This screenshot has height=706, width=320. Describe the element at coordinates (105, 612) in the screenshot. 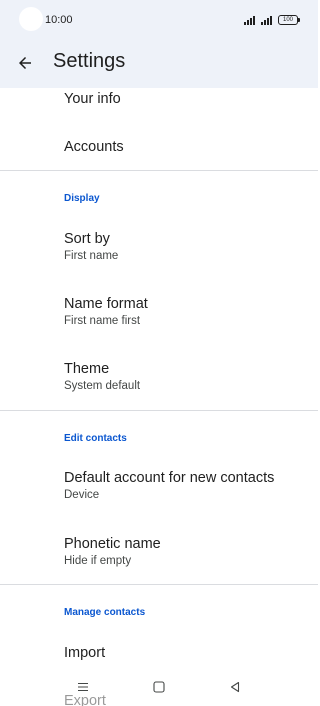

I see `section-header-manage-contacts: Manage contacts` at that location.